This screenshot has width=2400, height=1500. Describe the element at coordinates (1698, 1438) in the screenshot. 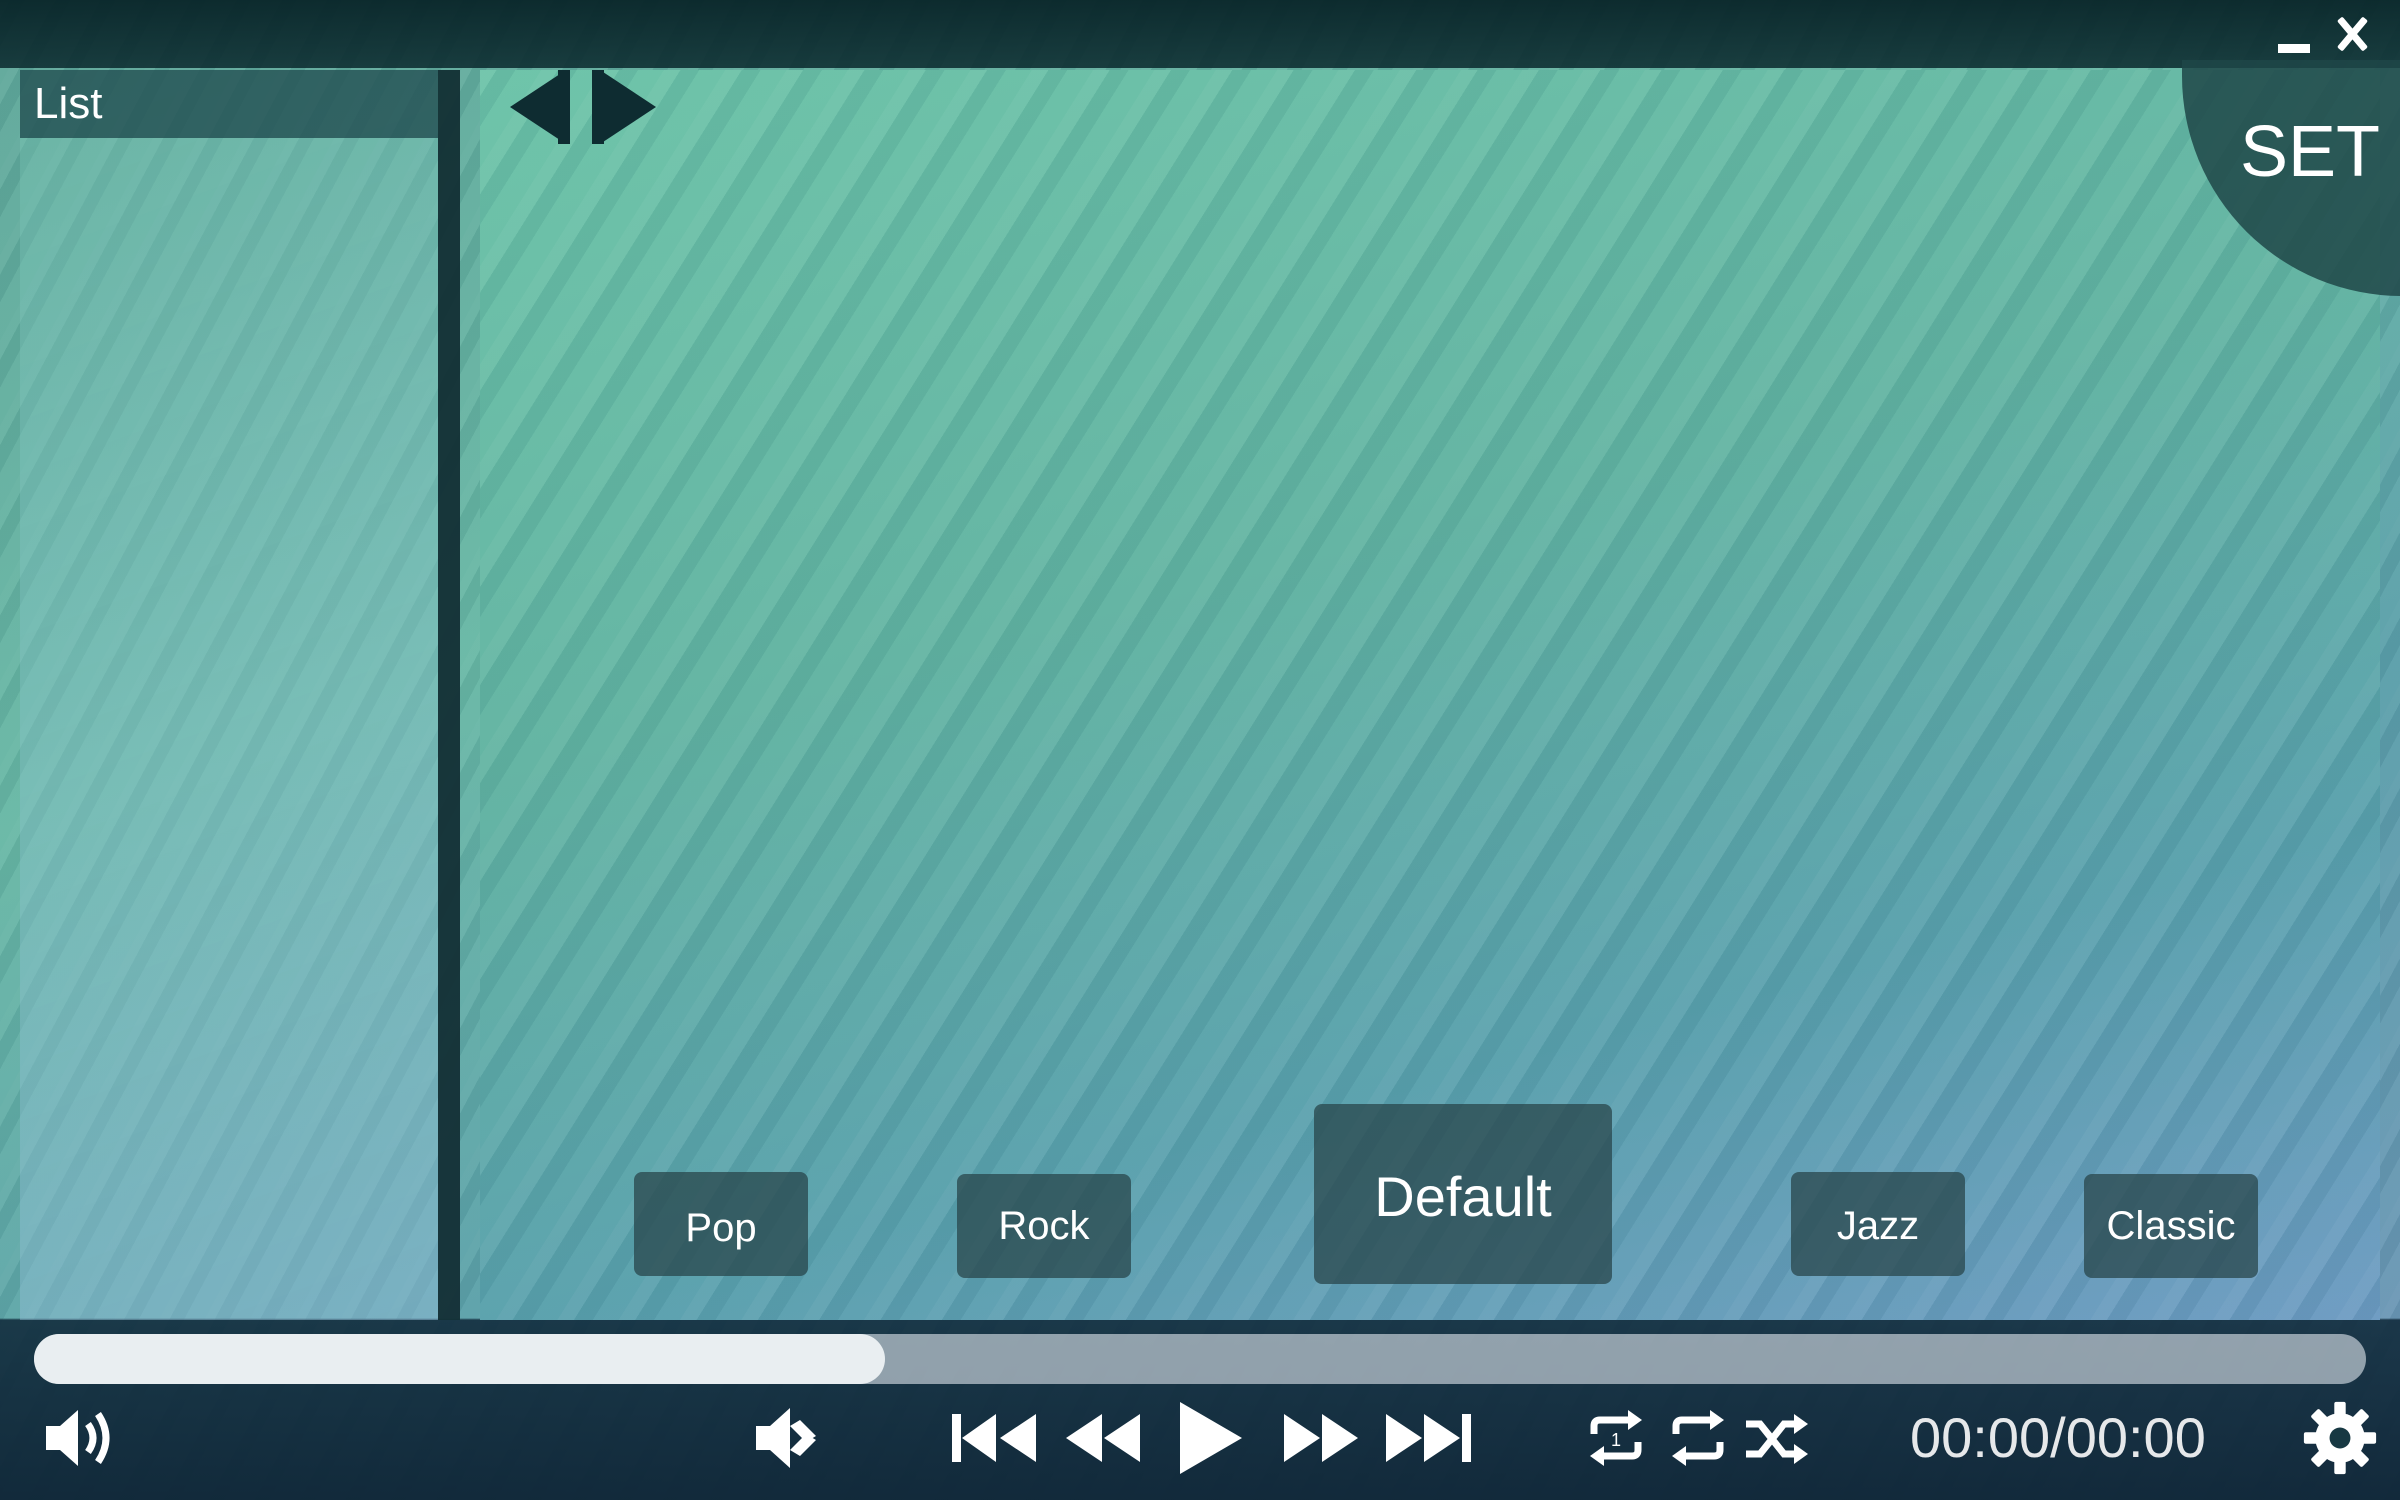

I see `repeat-icon` at that location.